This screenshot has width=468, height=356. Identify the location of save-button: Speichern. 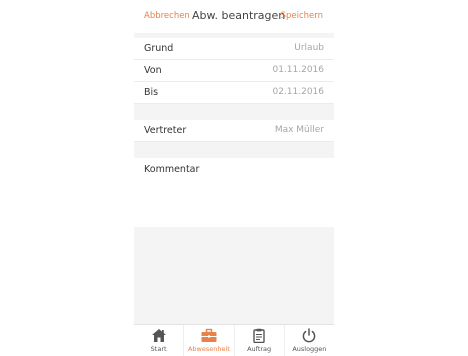
(302, 16).